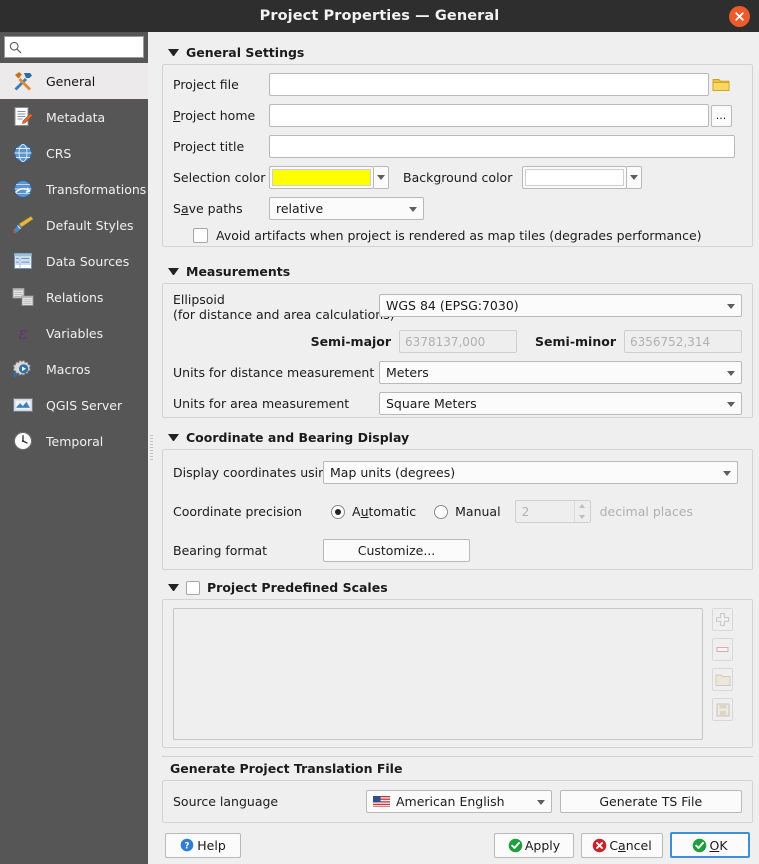 The image size is (759, 864). What do you see at coordinates (22, 334) in the screenshot?
I see `svg-text: ε` at bounding box center [22, 334].